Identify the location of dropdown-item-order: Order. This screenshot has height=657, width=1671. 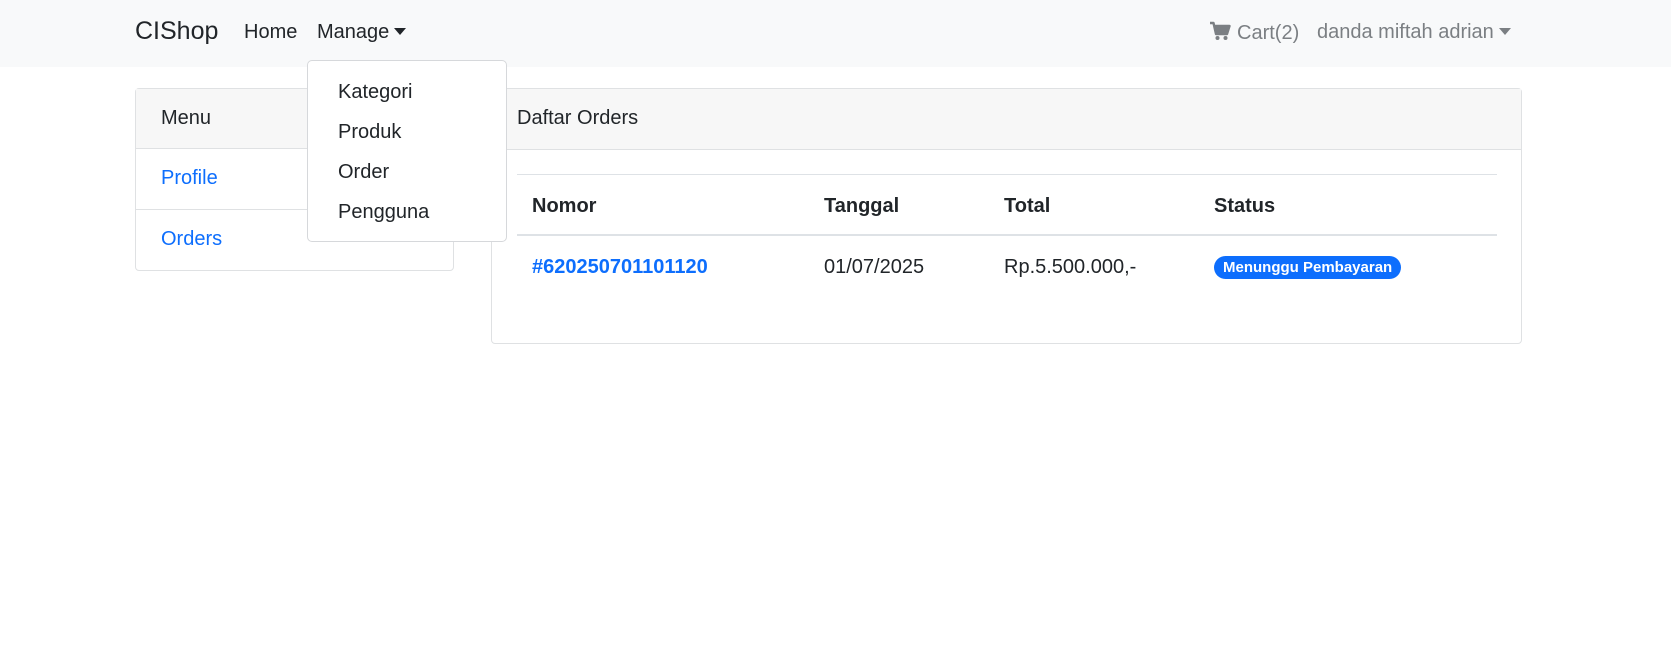
(363, 172).